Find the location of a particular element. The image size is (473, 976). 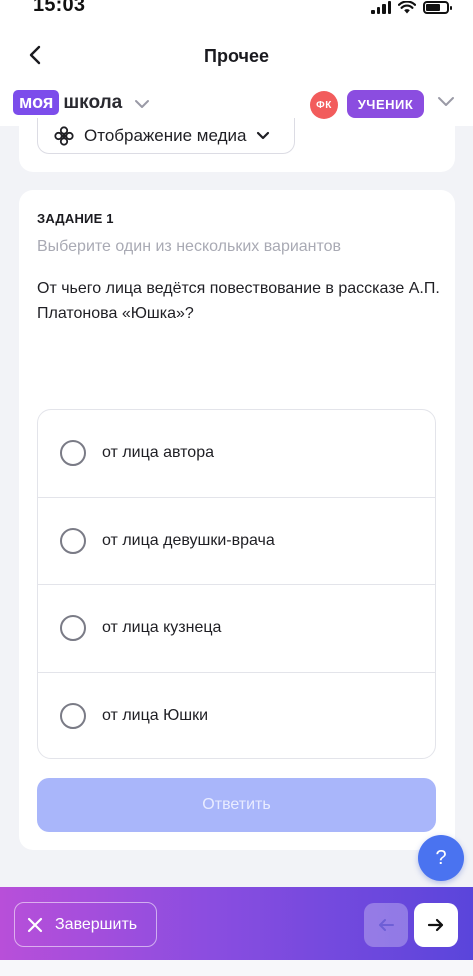

role-chevron-down-icon is located at coordinates (446, 101).